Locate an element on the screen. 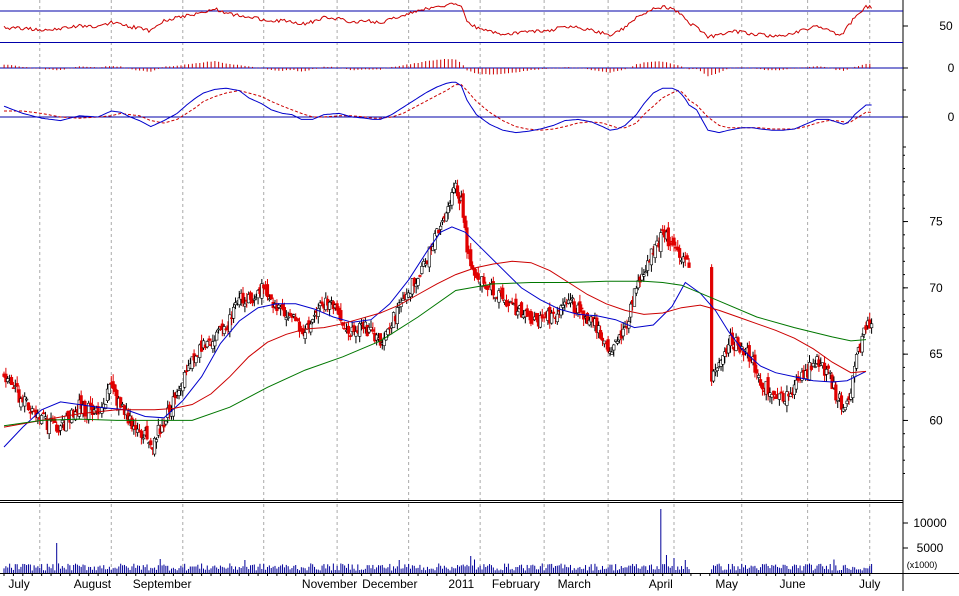  macd-tick-label: 0 is located at coordinates (951, 117).